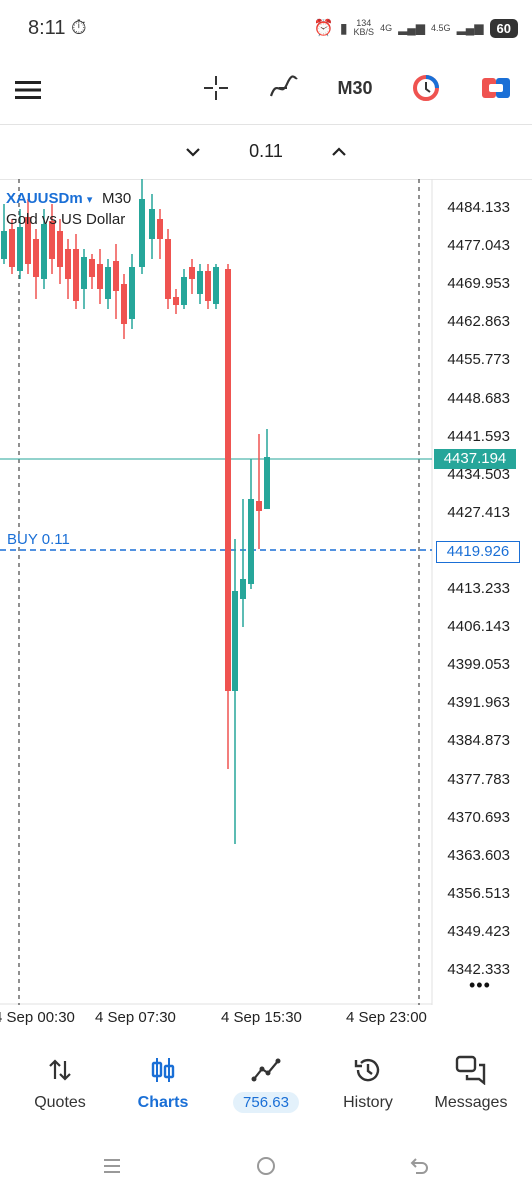 The width and height of the screenshot is (532, 1200). I want to click on timer-icon: ⏱, so click(79, 28).